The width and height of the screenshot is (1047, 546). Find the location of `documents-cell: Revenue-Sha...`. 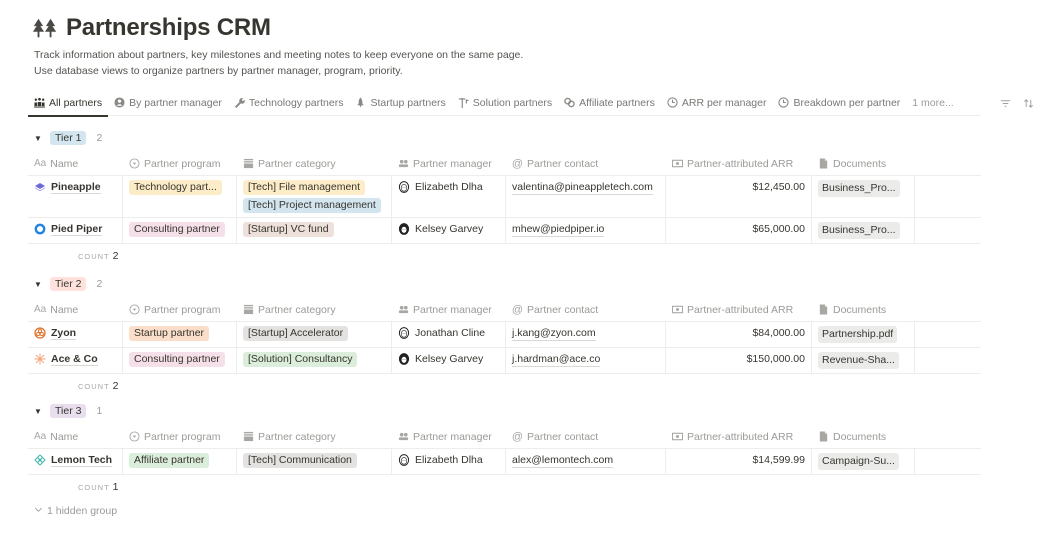

documents-cell: Revenue-Sha... is located at coordinates (863, 360).